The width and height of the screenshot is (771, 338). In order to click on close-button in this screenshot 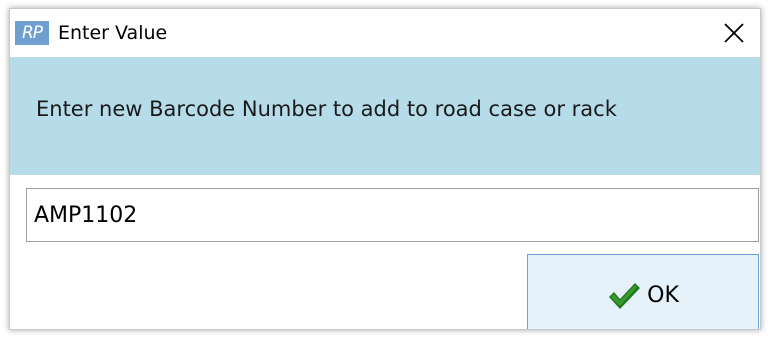, I will do `click(734, 33)`.